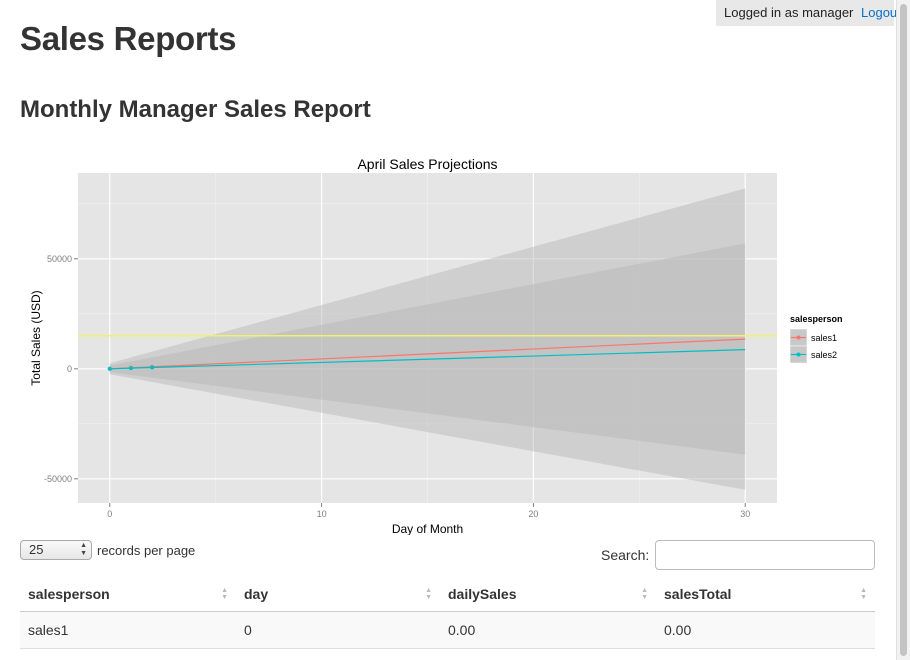  What do you see at coordinates (83, 549) in the screenshot?
I see `select-arrows-icon: ▲ ▼` at bounding box center [83, 549].